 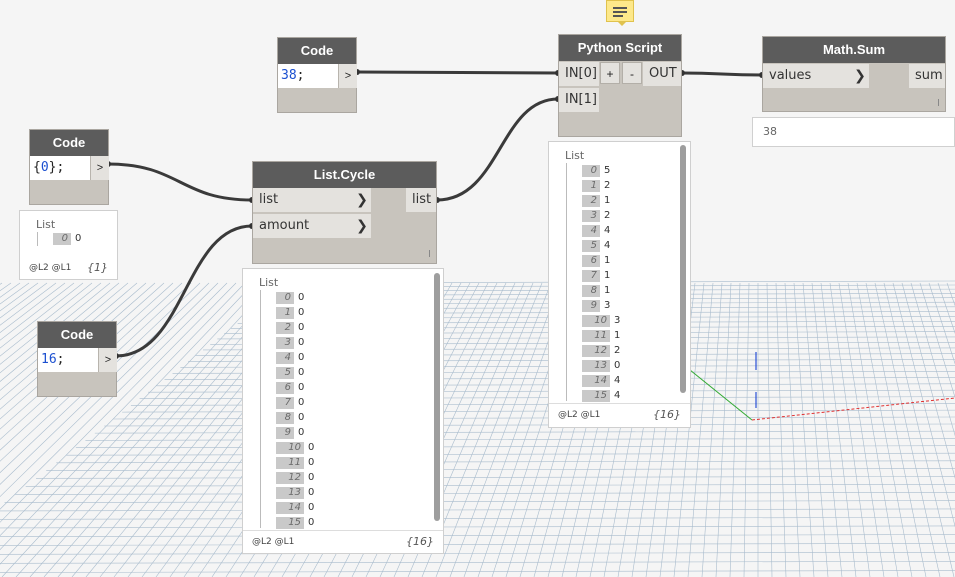 I want to click on code-block-node-16: Code Block 16; >, so click(x=77, y=359).